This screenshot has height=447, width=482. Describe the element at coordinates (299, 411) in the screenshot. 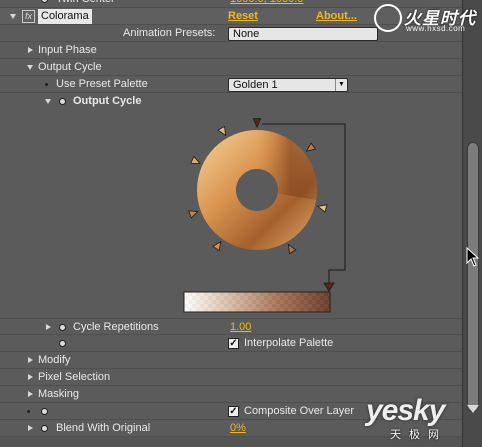

I see `composite-over-layer-label: Composite Over Layer` at that location.